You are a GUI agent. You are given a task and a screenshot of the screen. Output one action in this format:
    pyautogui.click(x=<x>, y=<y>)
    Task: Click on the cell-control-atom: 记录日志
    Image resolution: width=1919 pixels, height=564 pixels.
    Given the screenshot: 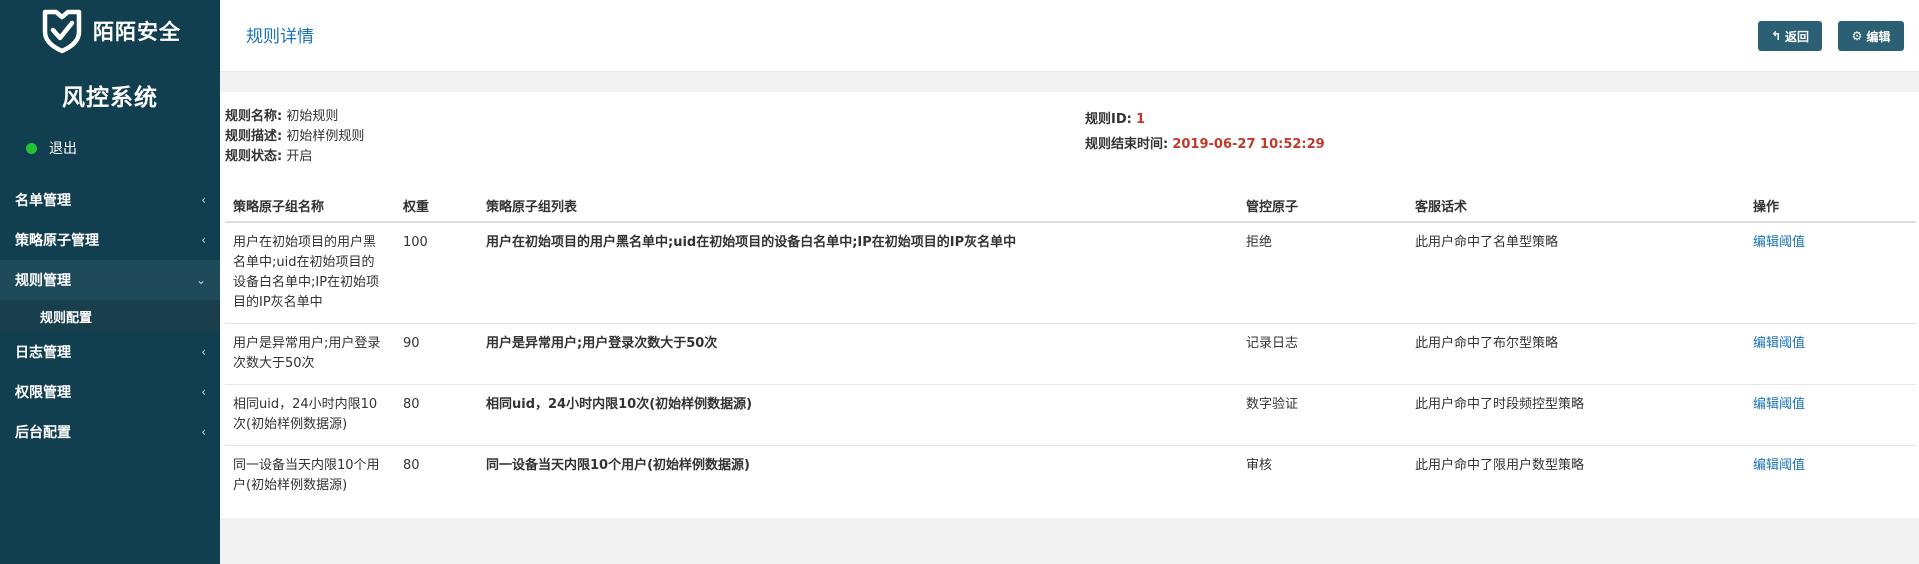 What is the action you would take?
    pyautogui.click(x=1322, y=354)
    